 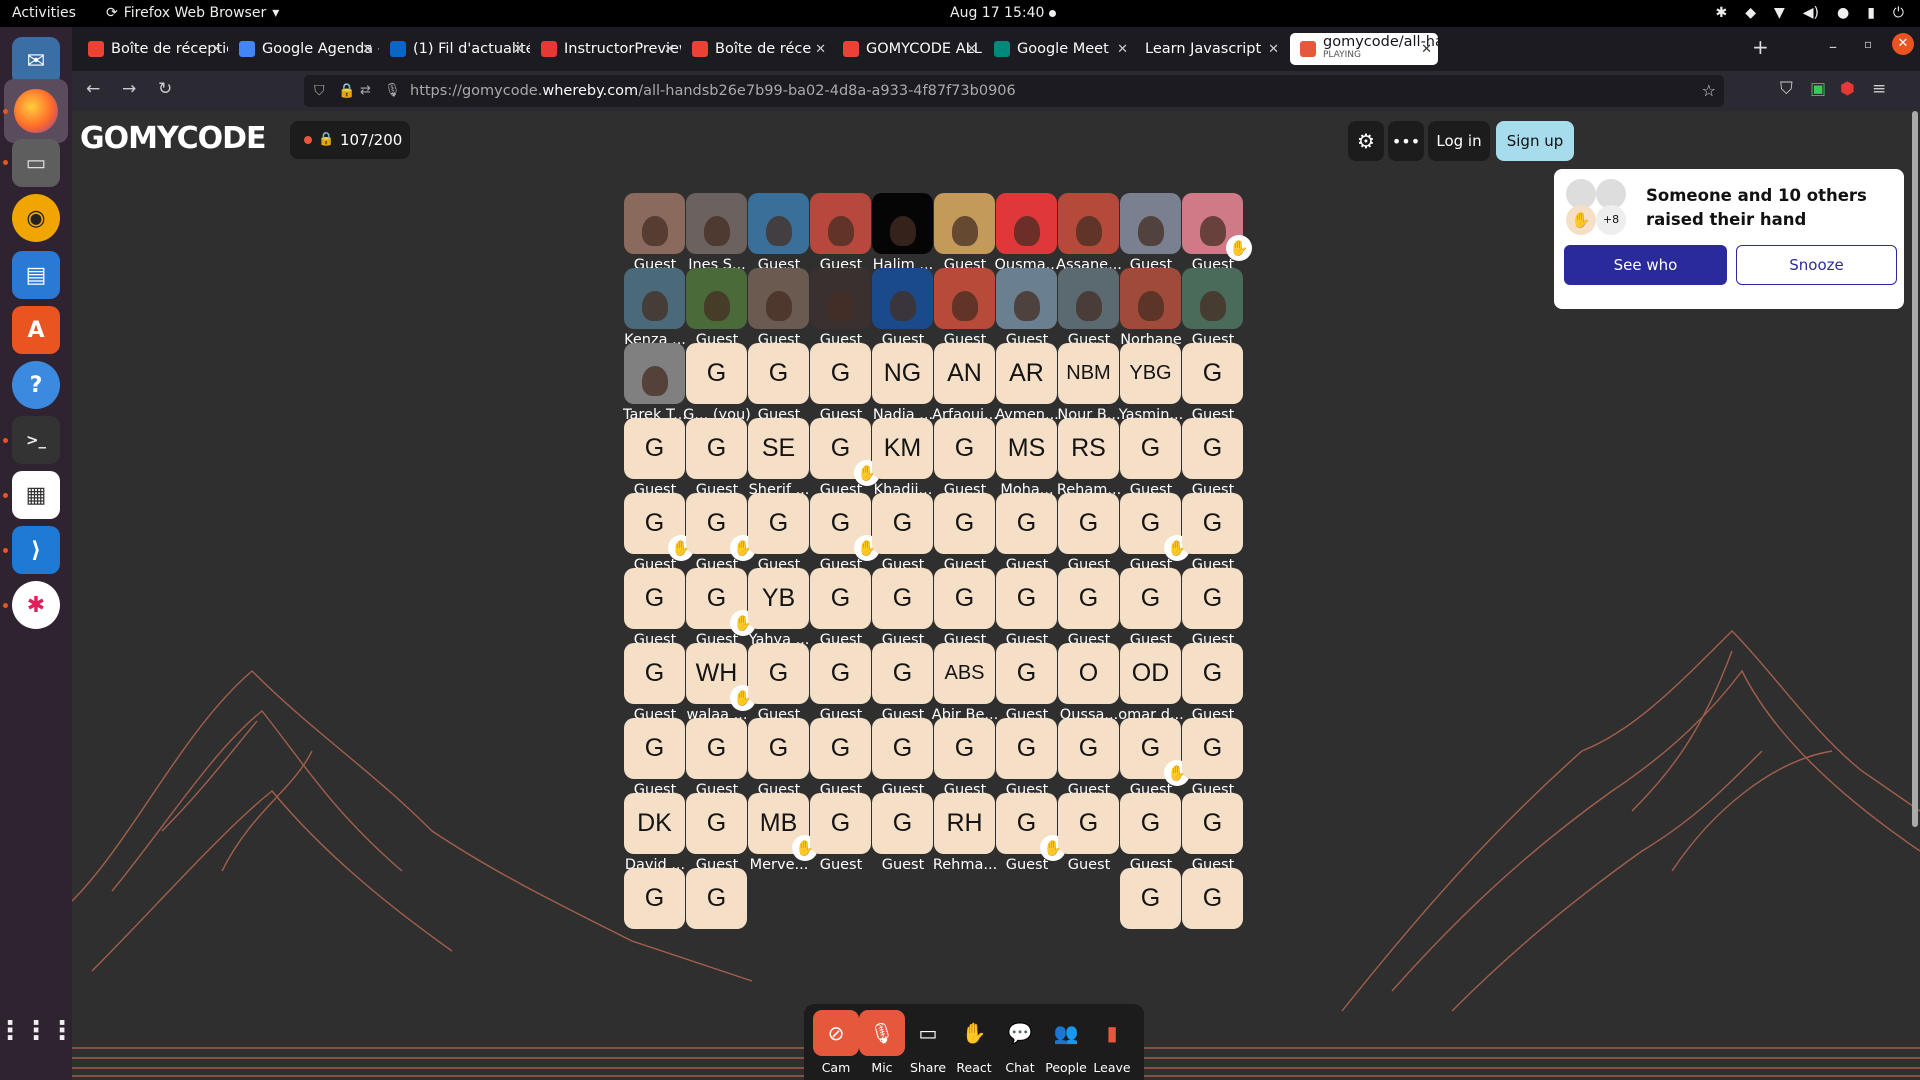 What do you see at coordinates (1871, 13) in the screenshot?
I see `battery-icon: ▮` at bounding box center [1871, 13].